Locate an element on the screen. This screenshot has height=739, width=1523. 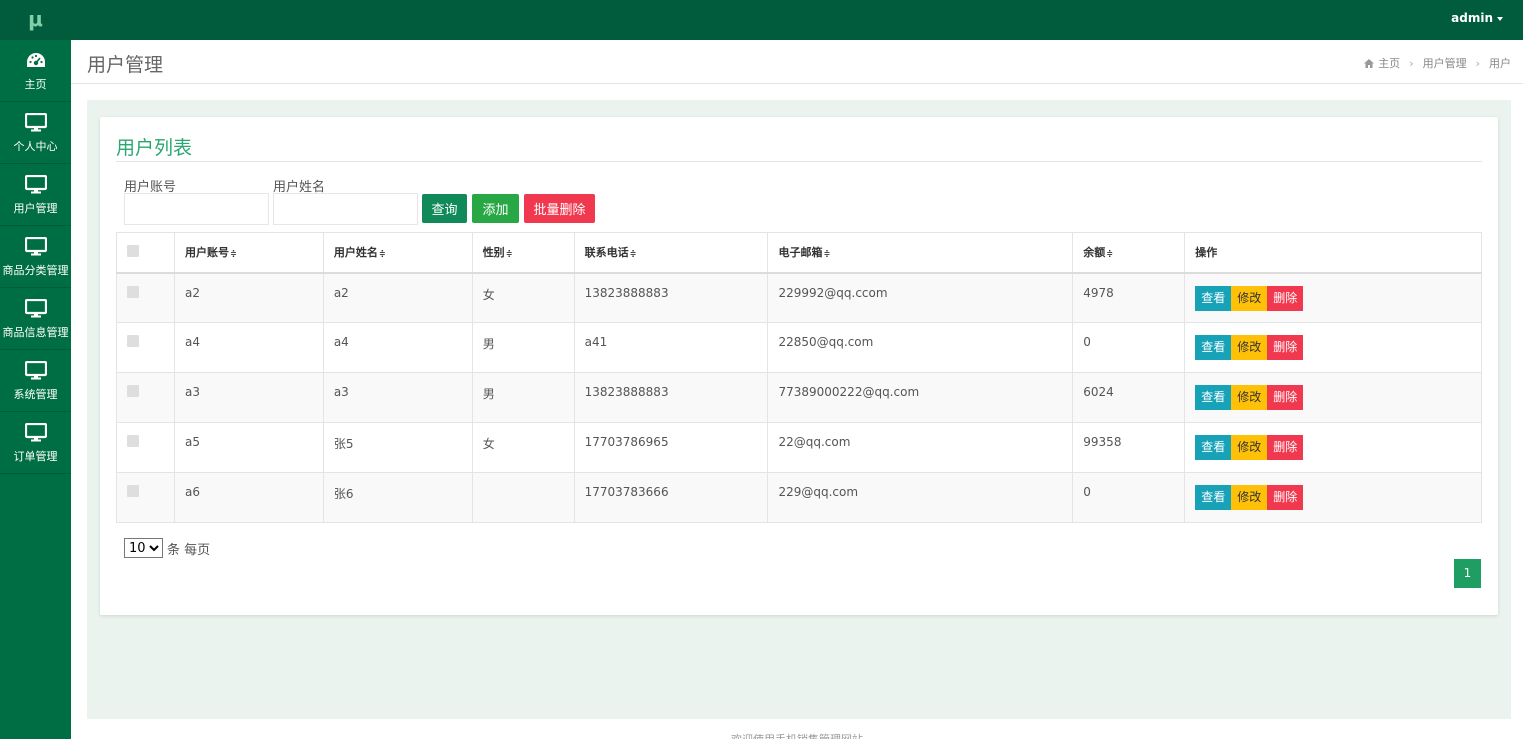
table-header-row: 用户账号≑ 用户姓名≑ 性别≑ 联系电话≑ 电子邮箱≑ 余额≑ 操作 is located at coordinates (799, 253).